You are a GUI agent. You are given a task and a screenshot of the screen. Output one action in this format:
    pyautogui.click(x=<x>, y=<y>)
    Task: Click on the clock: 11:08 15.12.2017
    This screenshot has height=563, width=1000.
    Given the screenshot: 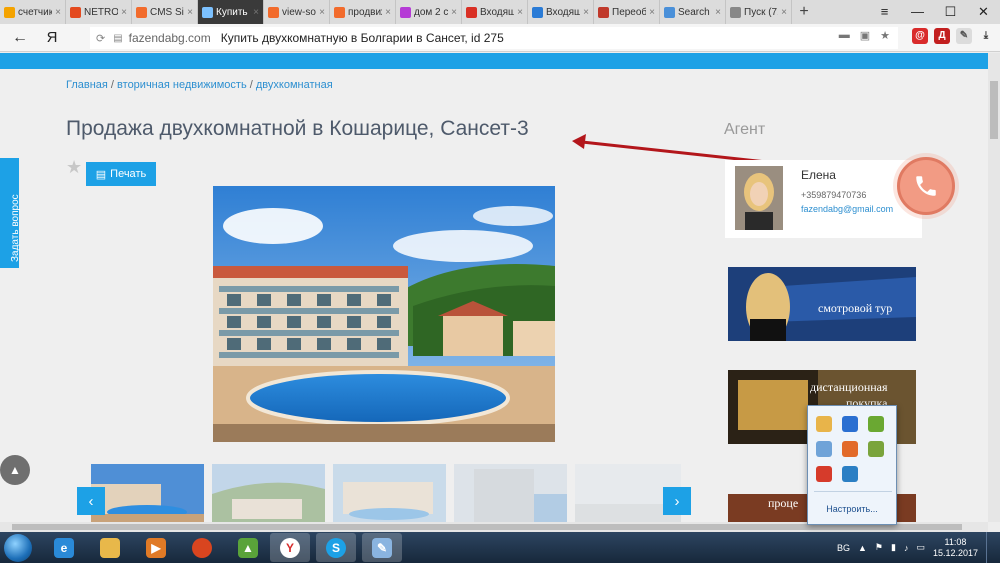 What is the action you would take?
    pyautogui.click(x=955, y=548)
    